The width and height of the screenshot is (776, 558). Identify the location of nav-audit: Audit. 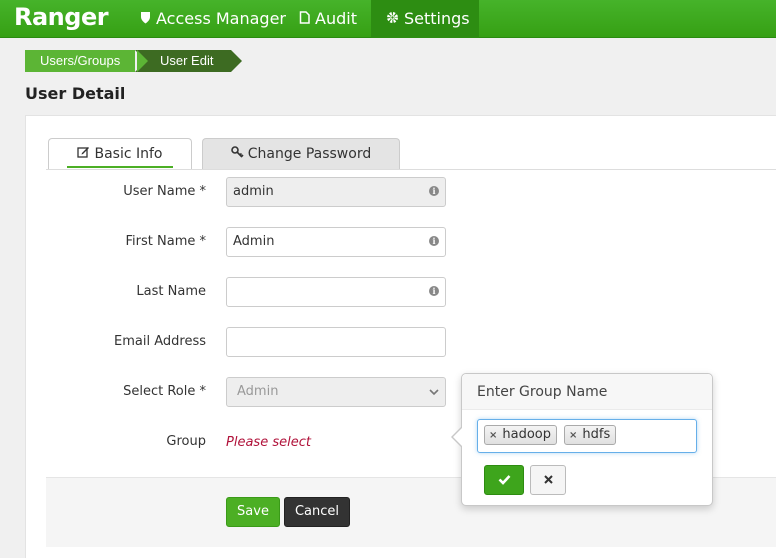
(328, 19).